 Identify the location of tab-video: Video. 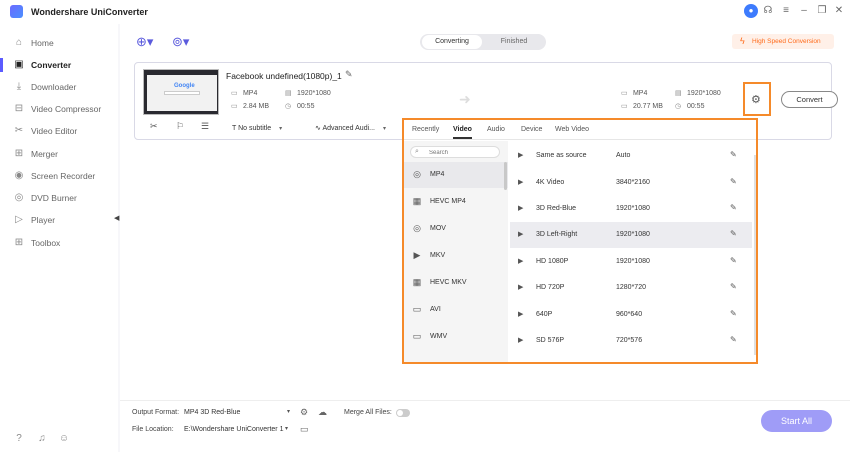
(462, 132).